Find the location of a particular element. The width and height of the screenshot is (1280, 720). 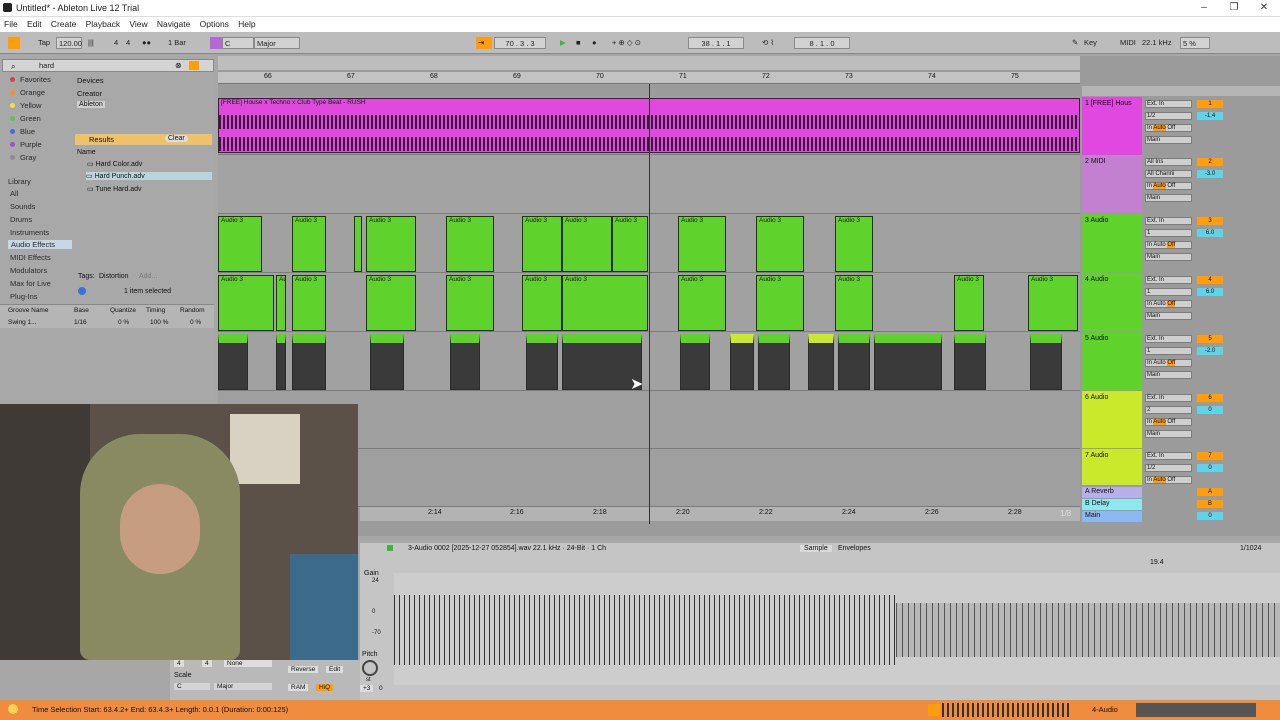

close-icon: ✕ is located at coordinates (1264, 7).